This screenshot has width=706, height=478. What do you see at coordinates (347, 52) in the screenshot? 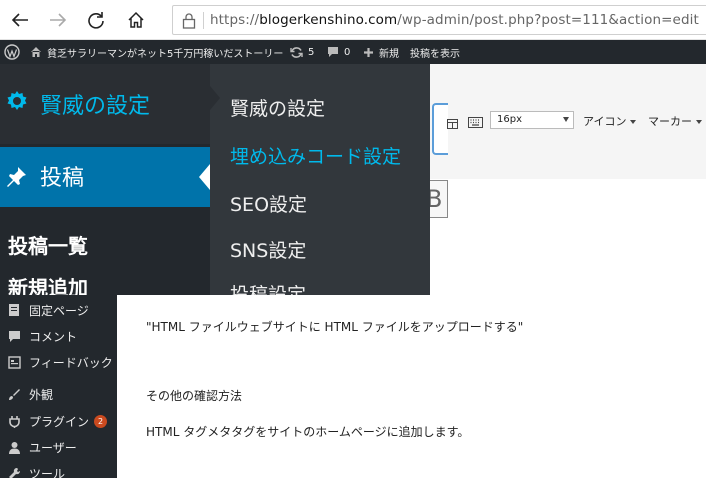
I see `comments-count: 0` at bounding box center [347, 52].